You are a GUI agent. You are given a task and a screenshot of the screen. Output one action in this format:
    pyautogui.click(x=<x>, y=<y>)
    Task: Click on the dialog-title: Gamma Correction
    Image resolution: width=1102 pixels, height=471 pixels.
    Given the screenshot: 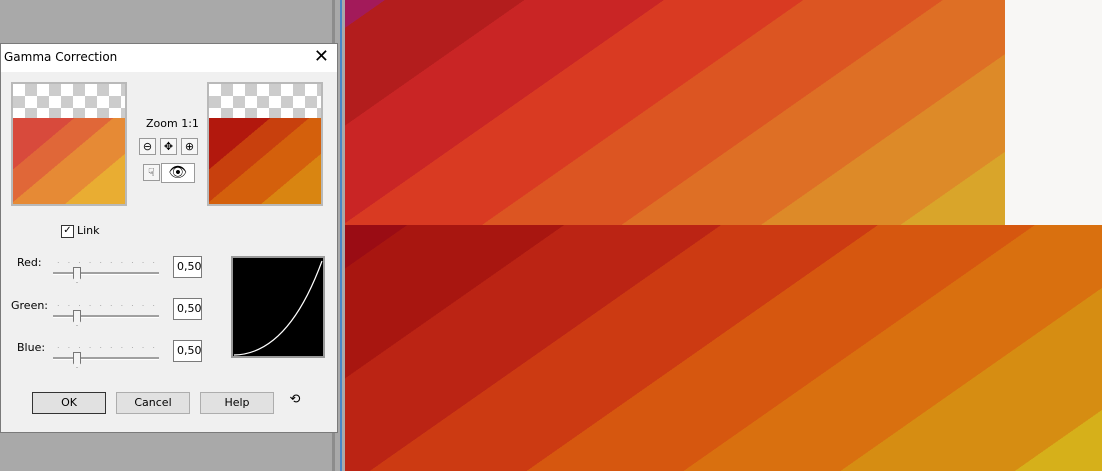 What is the action you would take?
    pyautogui.click(x=61, y=57)
    